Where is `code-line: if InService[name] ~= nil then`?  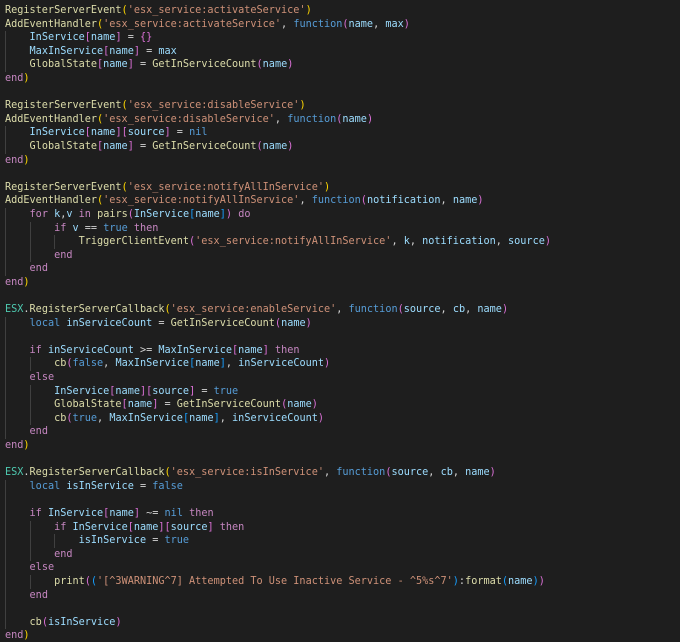 code-line: if InService[name] ~= nil then is located at coordinates (278, 513).